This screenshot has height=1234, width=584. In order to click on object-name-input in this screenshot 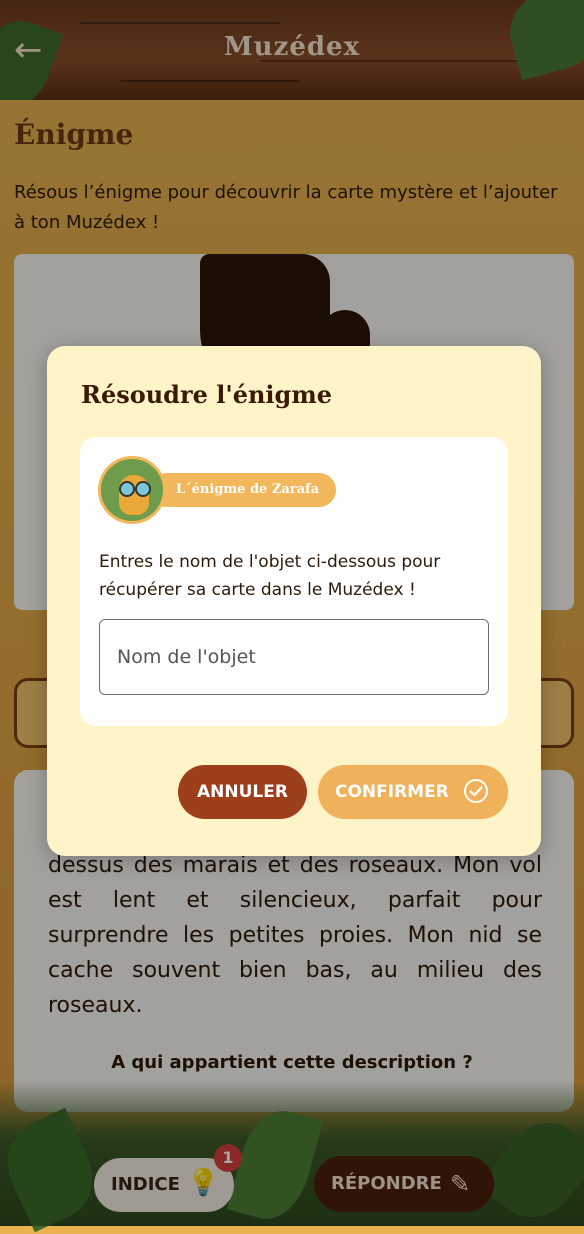, I will do `click(294, 657)`.